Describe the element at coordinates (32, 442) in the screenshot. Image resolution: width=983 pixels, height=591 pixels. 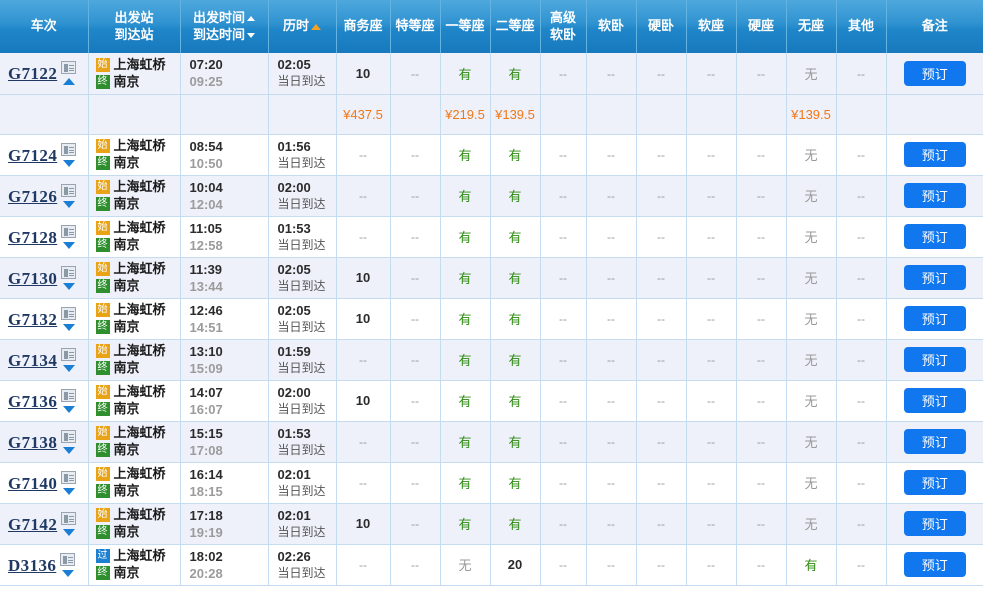
I see `train-number-link: G7138` at that location.